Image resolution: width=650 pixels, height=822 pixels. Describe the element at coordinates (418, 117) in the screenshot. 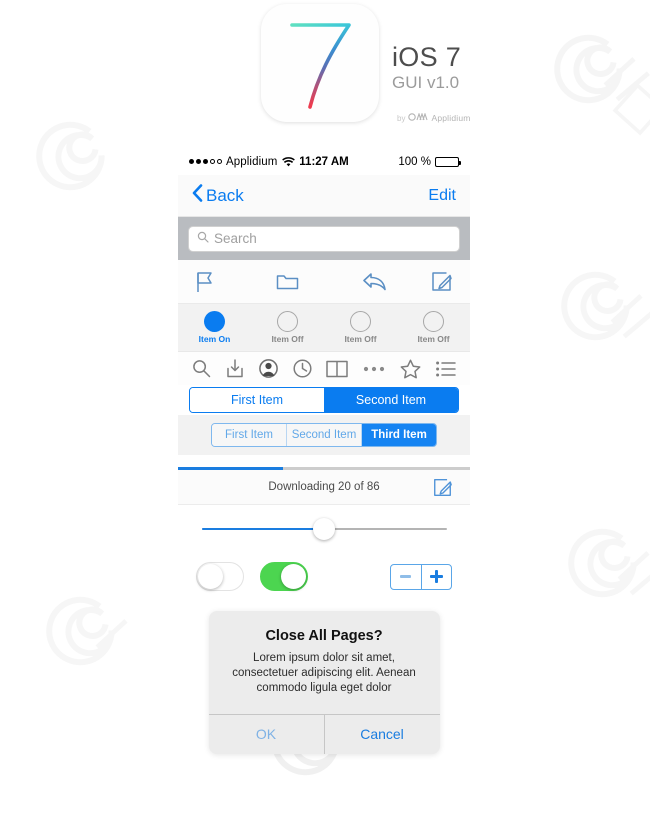

I see `applidium-logo-icon` at that location.